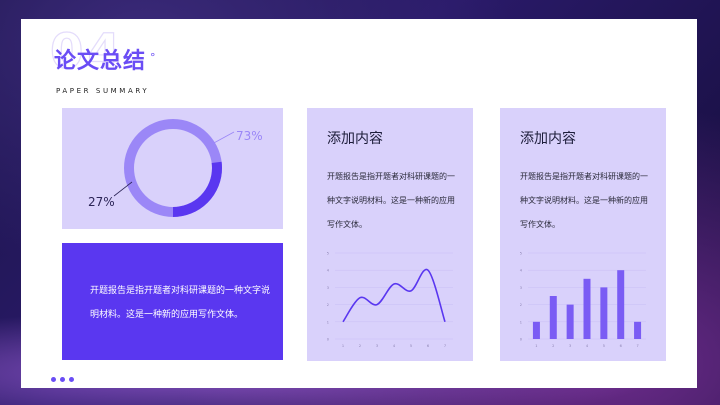 The image size is (720, 405). I want to click on title-mark: °, so click(153, 57).